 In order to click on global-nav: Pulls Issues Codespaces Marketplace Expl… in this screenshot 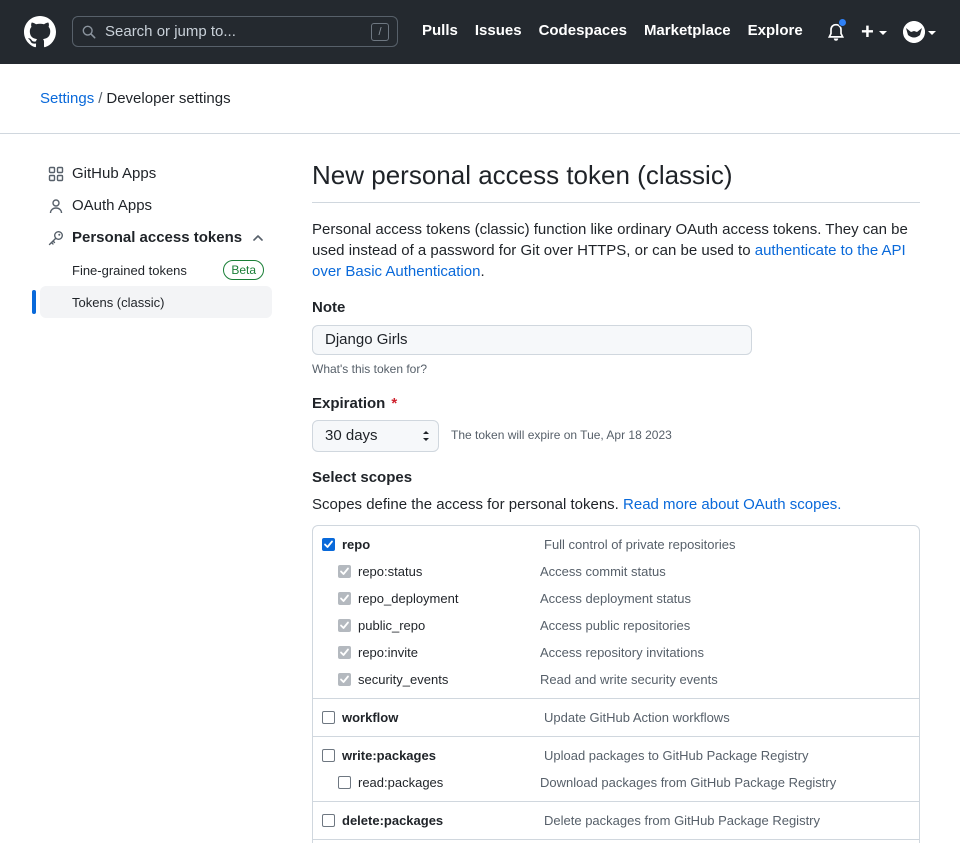, I will do `click(612, 30)`.